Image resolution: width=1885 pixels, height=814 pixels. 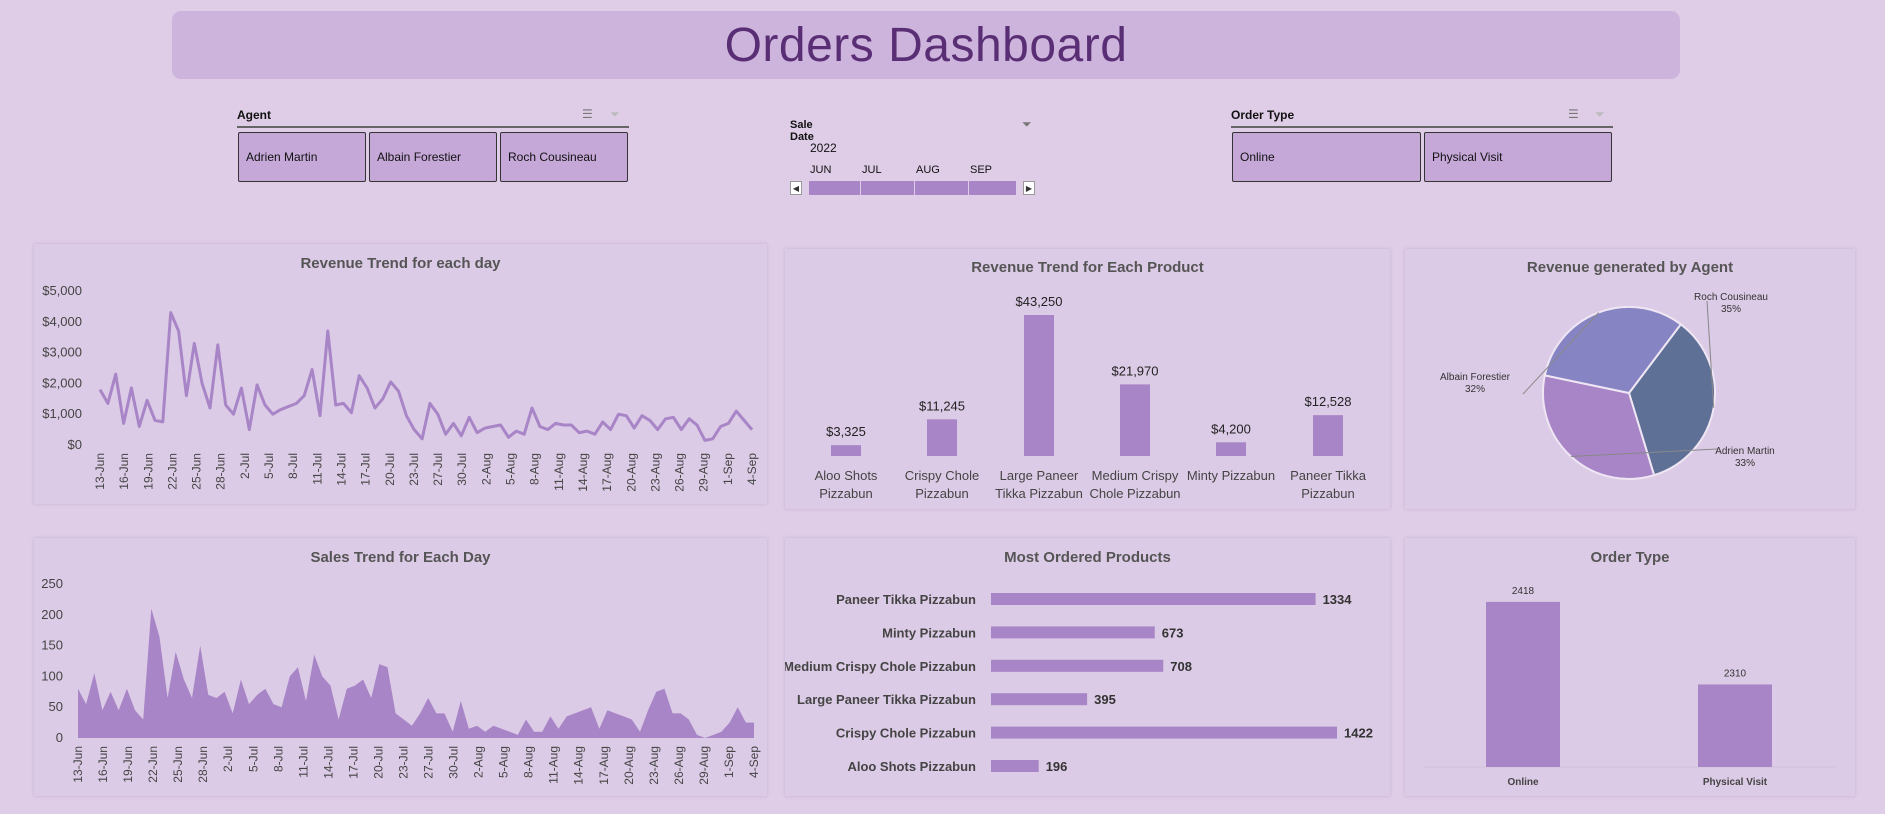 What do you see at coordinates (426, 376) in the screenshot?
I see `line-series` at bounding box center [426, 376].